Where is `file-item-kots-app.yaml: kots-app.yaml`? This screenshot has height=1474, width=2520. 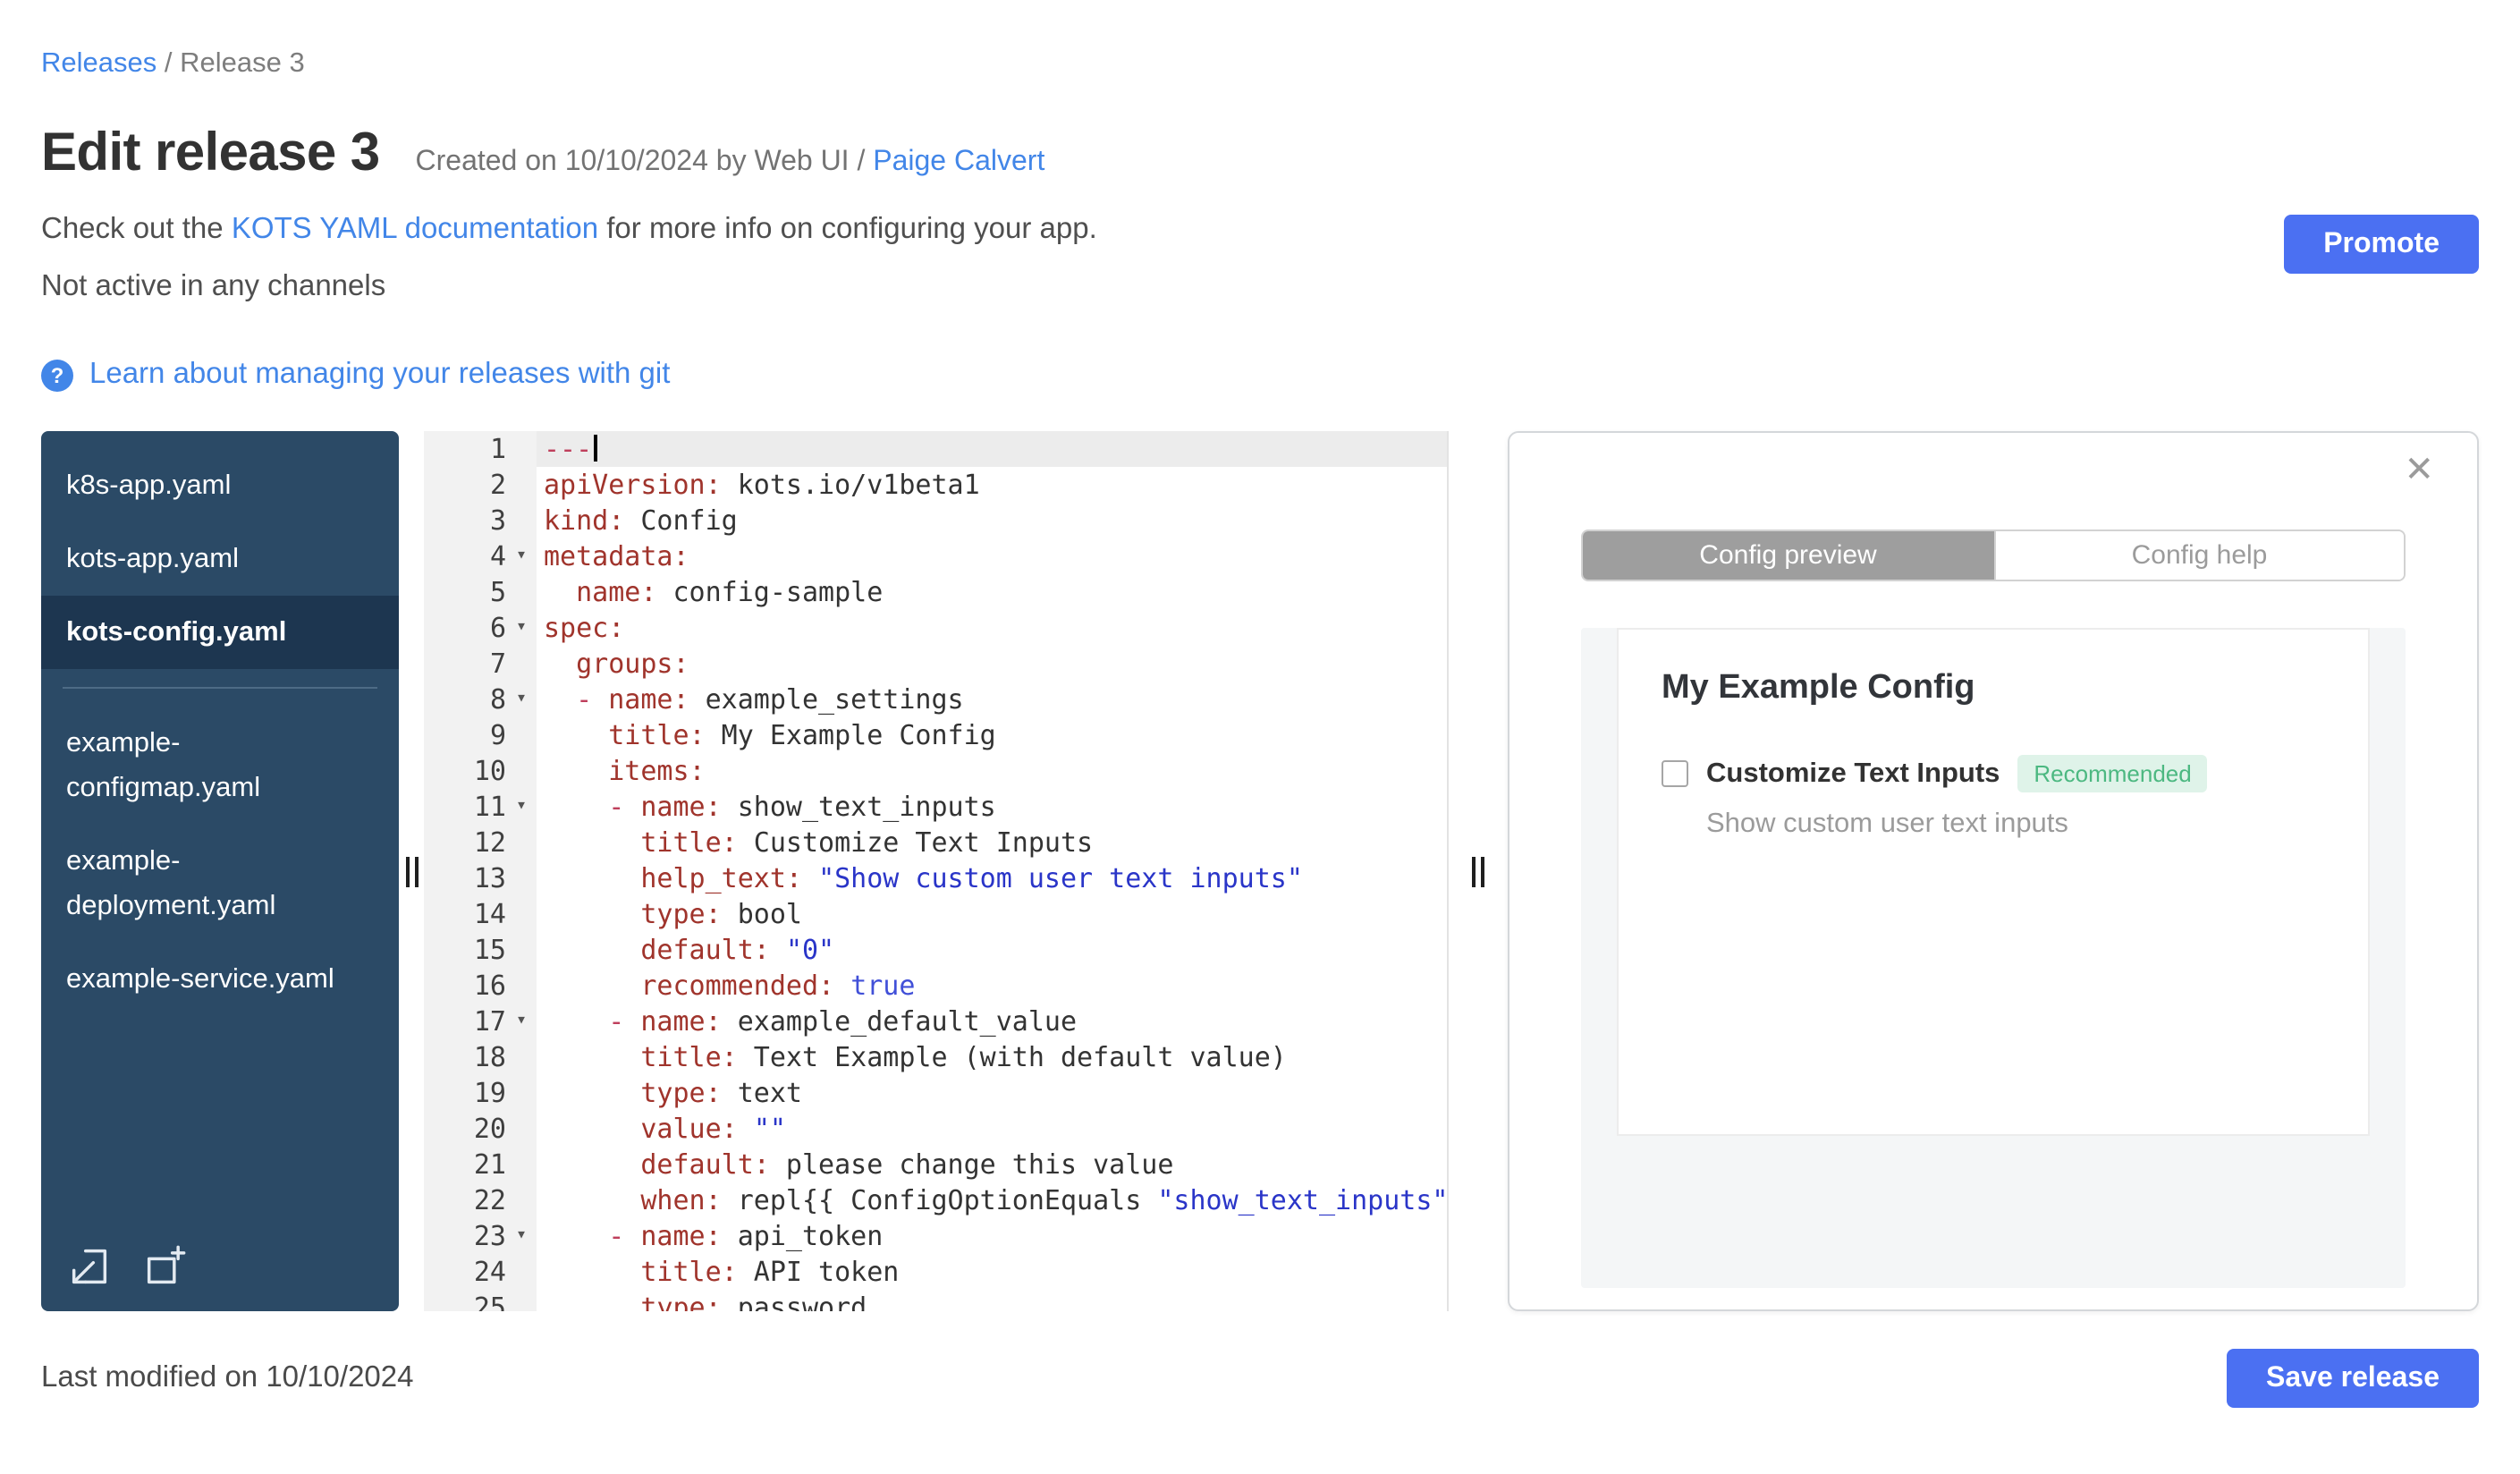 file-item-kots-app.yaml: kots-app.yaml is located at coordinates (220, 559).